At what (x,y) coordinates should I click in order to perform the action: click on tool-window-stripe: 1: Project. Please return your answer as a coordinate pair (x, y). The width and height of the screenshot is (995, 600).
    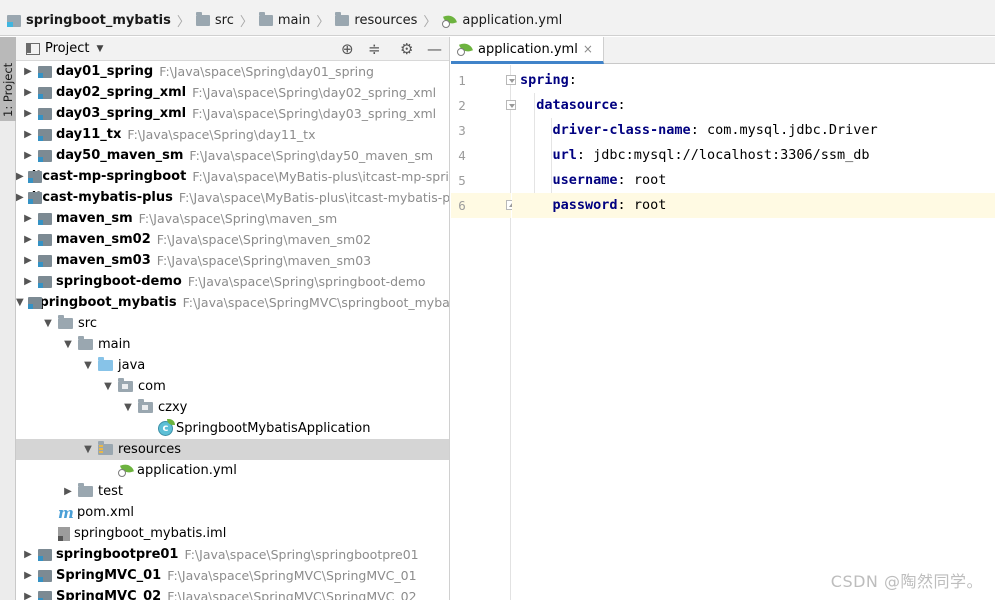
    Looking at the image, I should click on (8, 318).